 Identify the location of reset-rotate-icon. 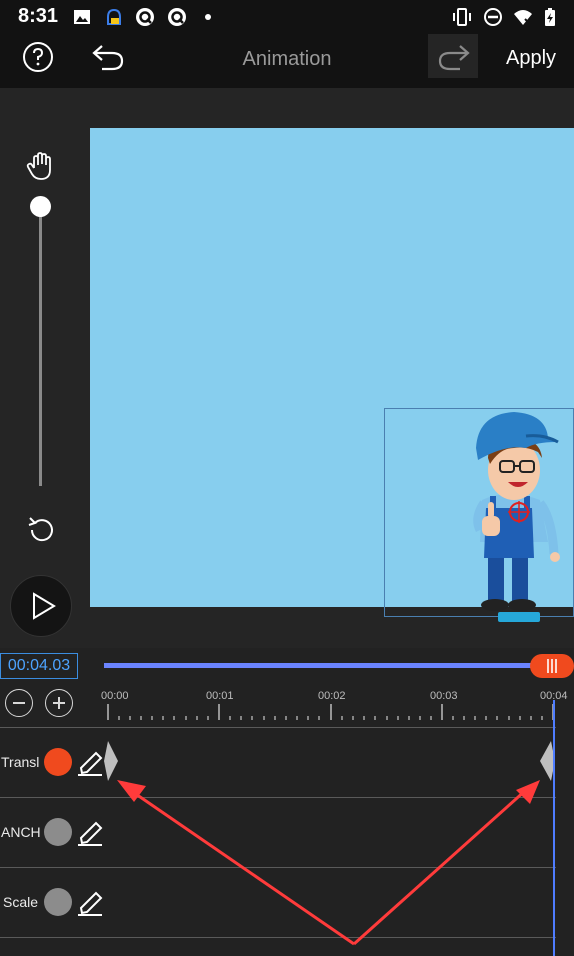
(42, 529).